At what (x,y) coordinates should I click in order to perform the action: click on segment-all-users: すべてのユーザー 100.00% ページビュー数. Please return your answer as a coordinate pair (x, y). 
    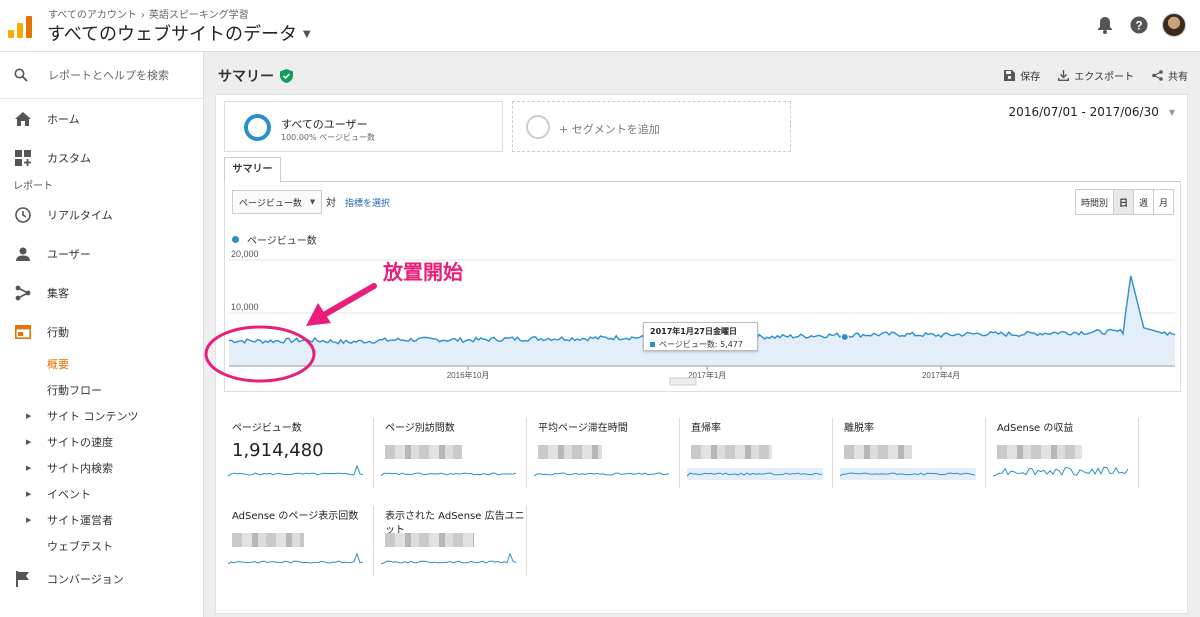
    Looking at the image, I should click on (363, 126).